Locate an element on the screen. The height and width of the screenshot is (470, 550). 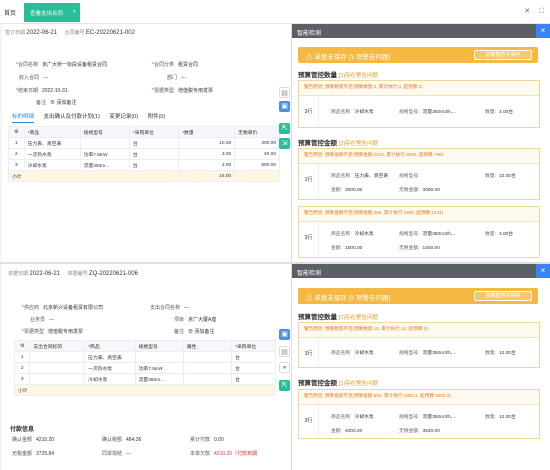
table-sum-row: 小计 is located at coordinates (145, 390).